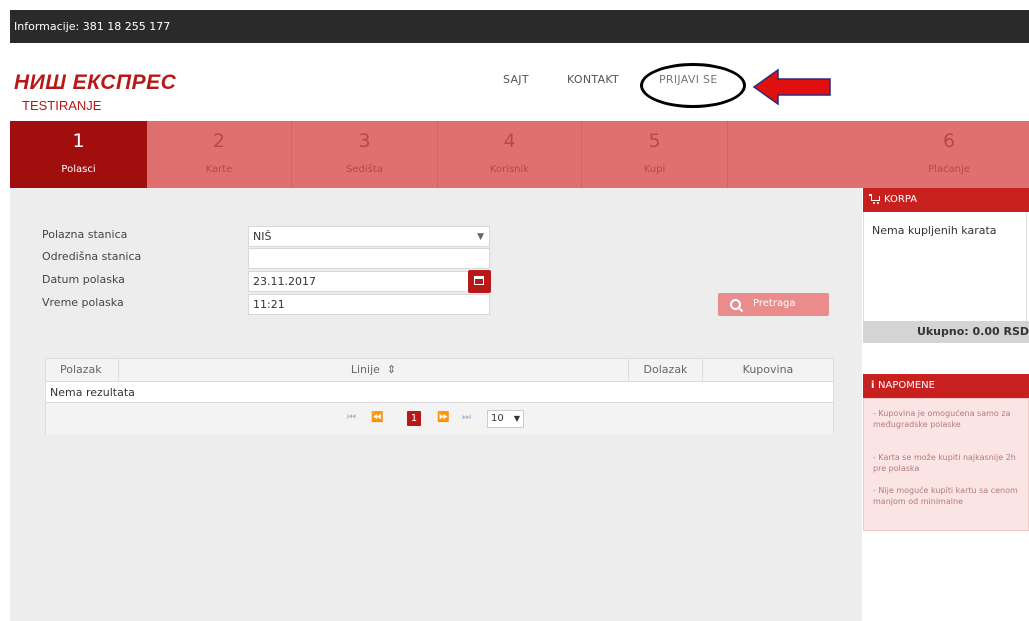 This screenshot has width=1029, height=621. What do you see at coordinates (654, 154) in the screenshot?
I see `step-kupi: 5 Kupi` at bounding box center [654, 154].